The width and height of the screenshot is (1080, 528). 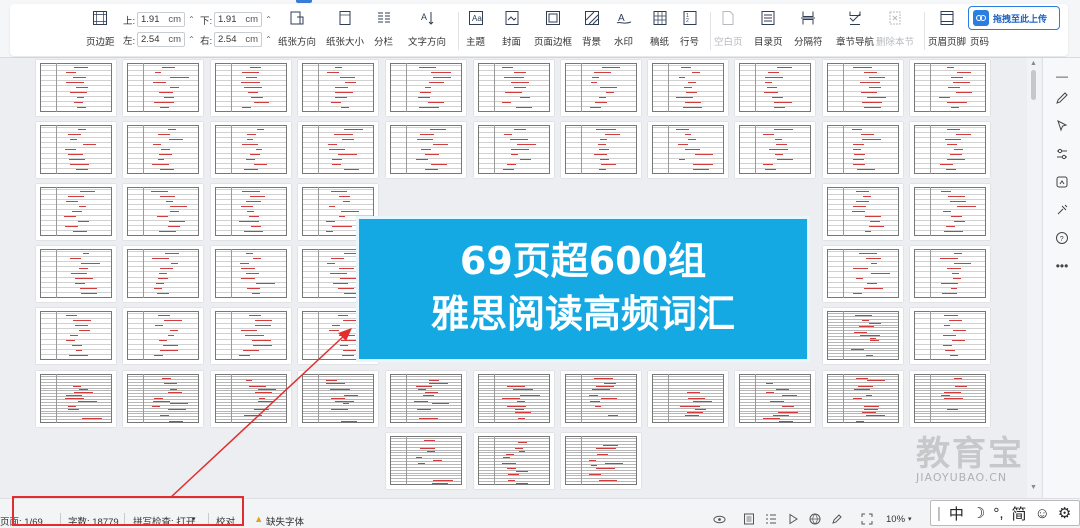 I want to click on eye-protection-icon, so click(x=719, y=519).